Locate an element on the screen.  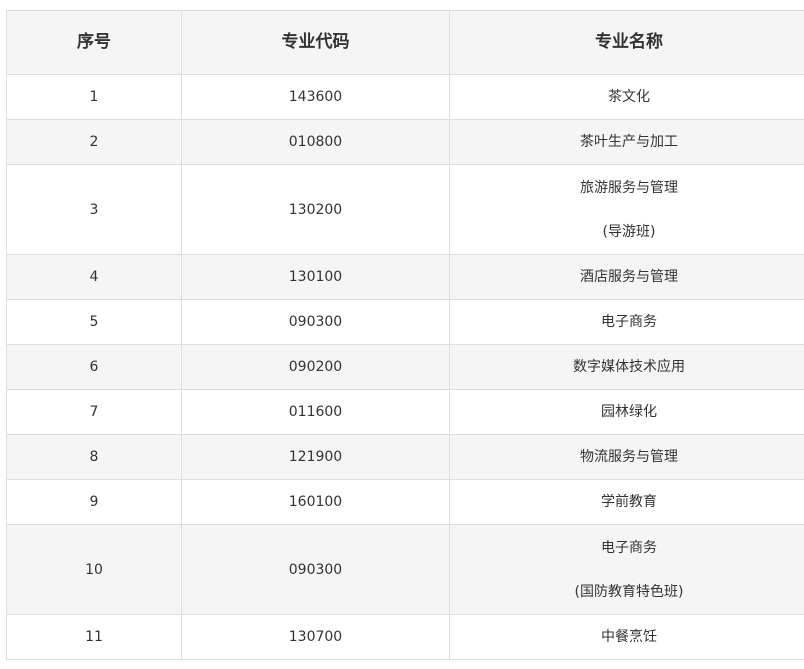
cell-major-code: 011600 is located at coordinates (315, 412).